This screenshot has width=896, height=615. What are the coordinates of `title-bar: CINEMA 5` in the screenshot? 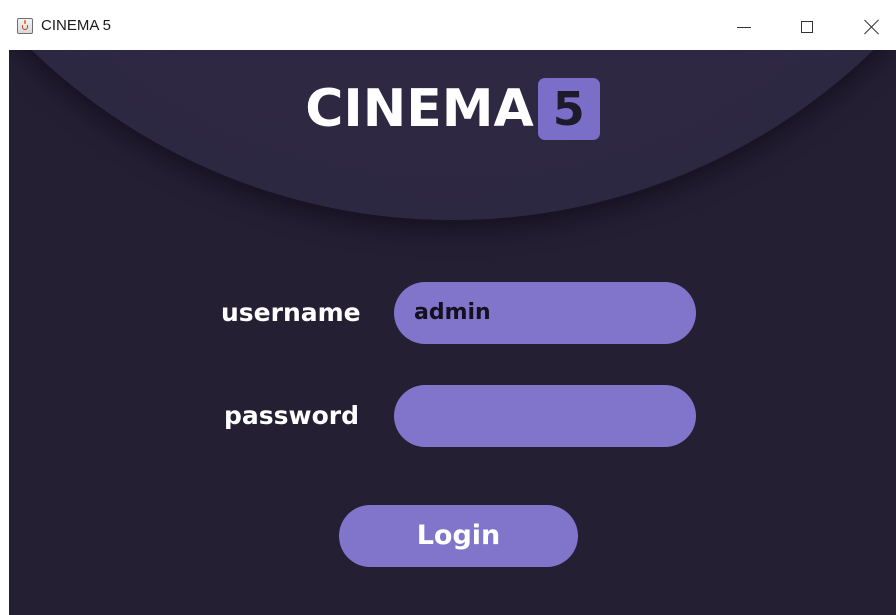 It's located at (448, 25).